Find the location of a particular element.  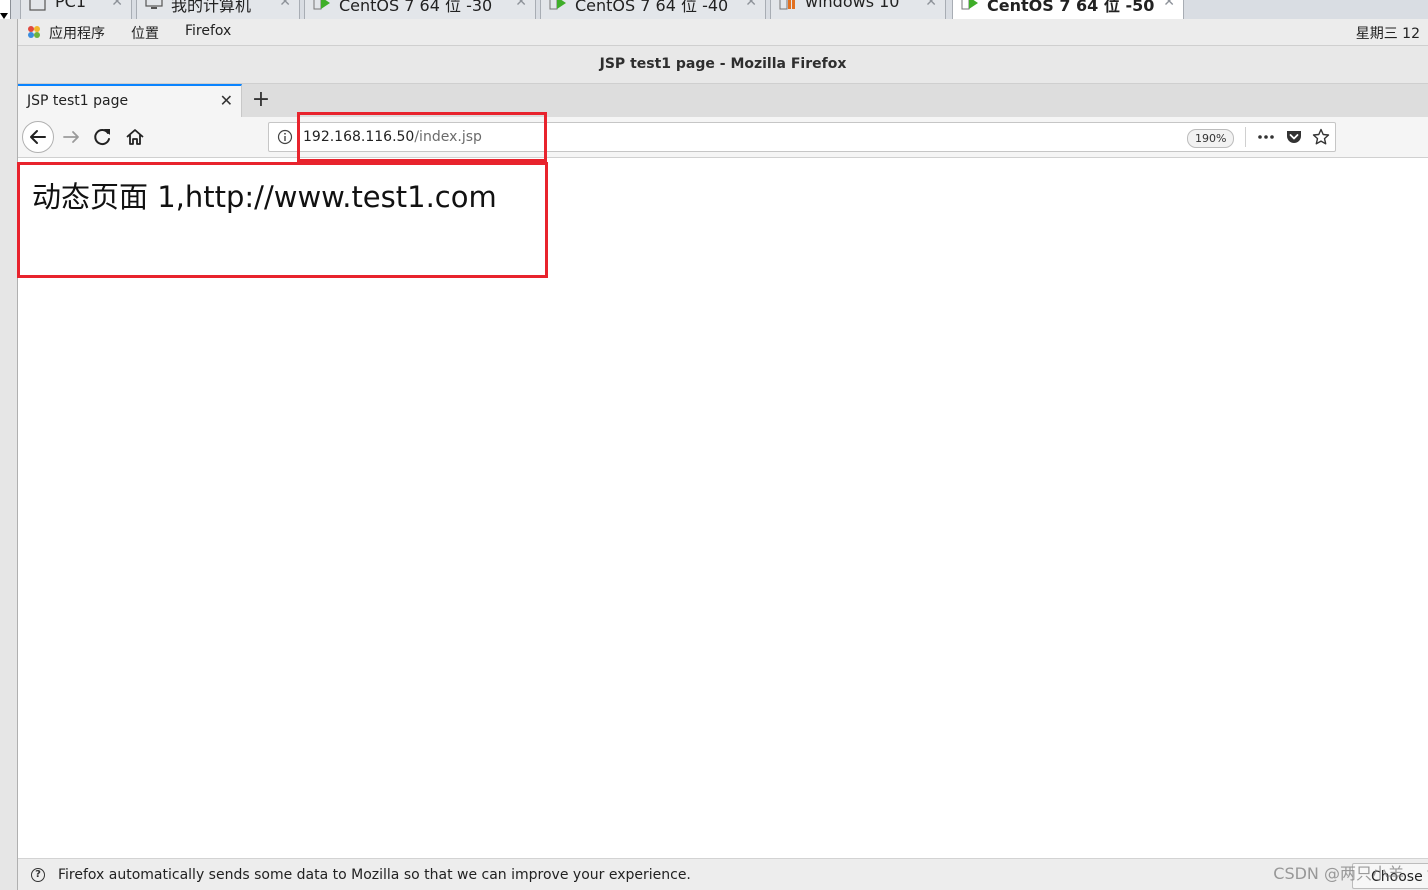

applications-icon is located at coordinates (34, 32).